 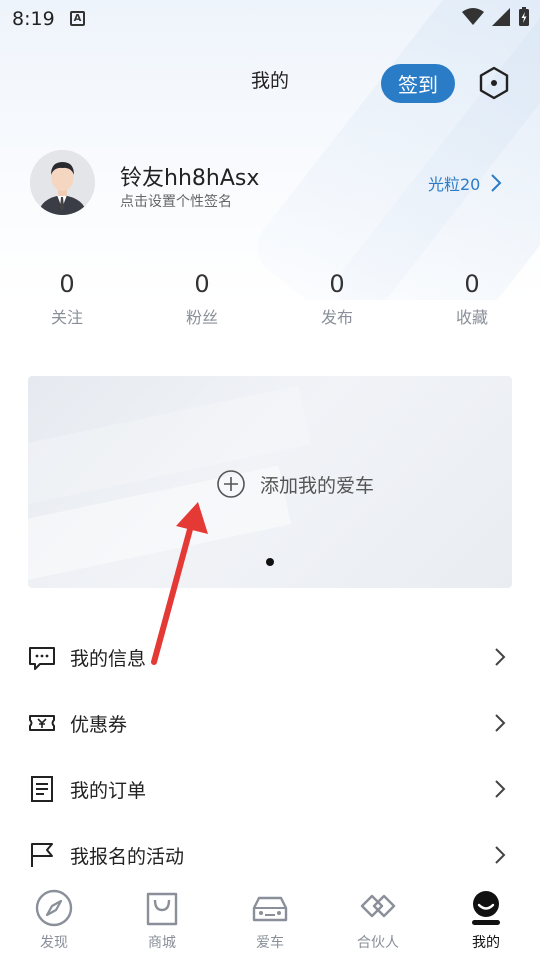 What do you see at coordinates (486, 908) in the screenshot?
I see `profile-icon` at bounding box center [486, 908].